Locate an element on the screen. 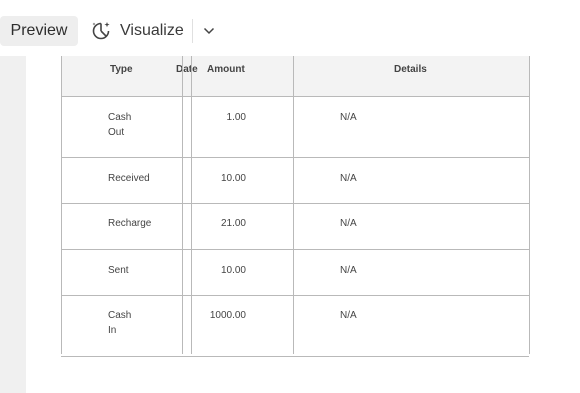 This screenshot has width=580, height=393. header-date: Date is located at coordinates (187, 69).